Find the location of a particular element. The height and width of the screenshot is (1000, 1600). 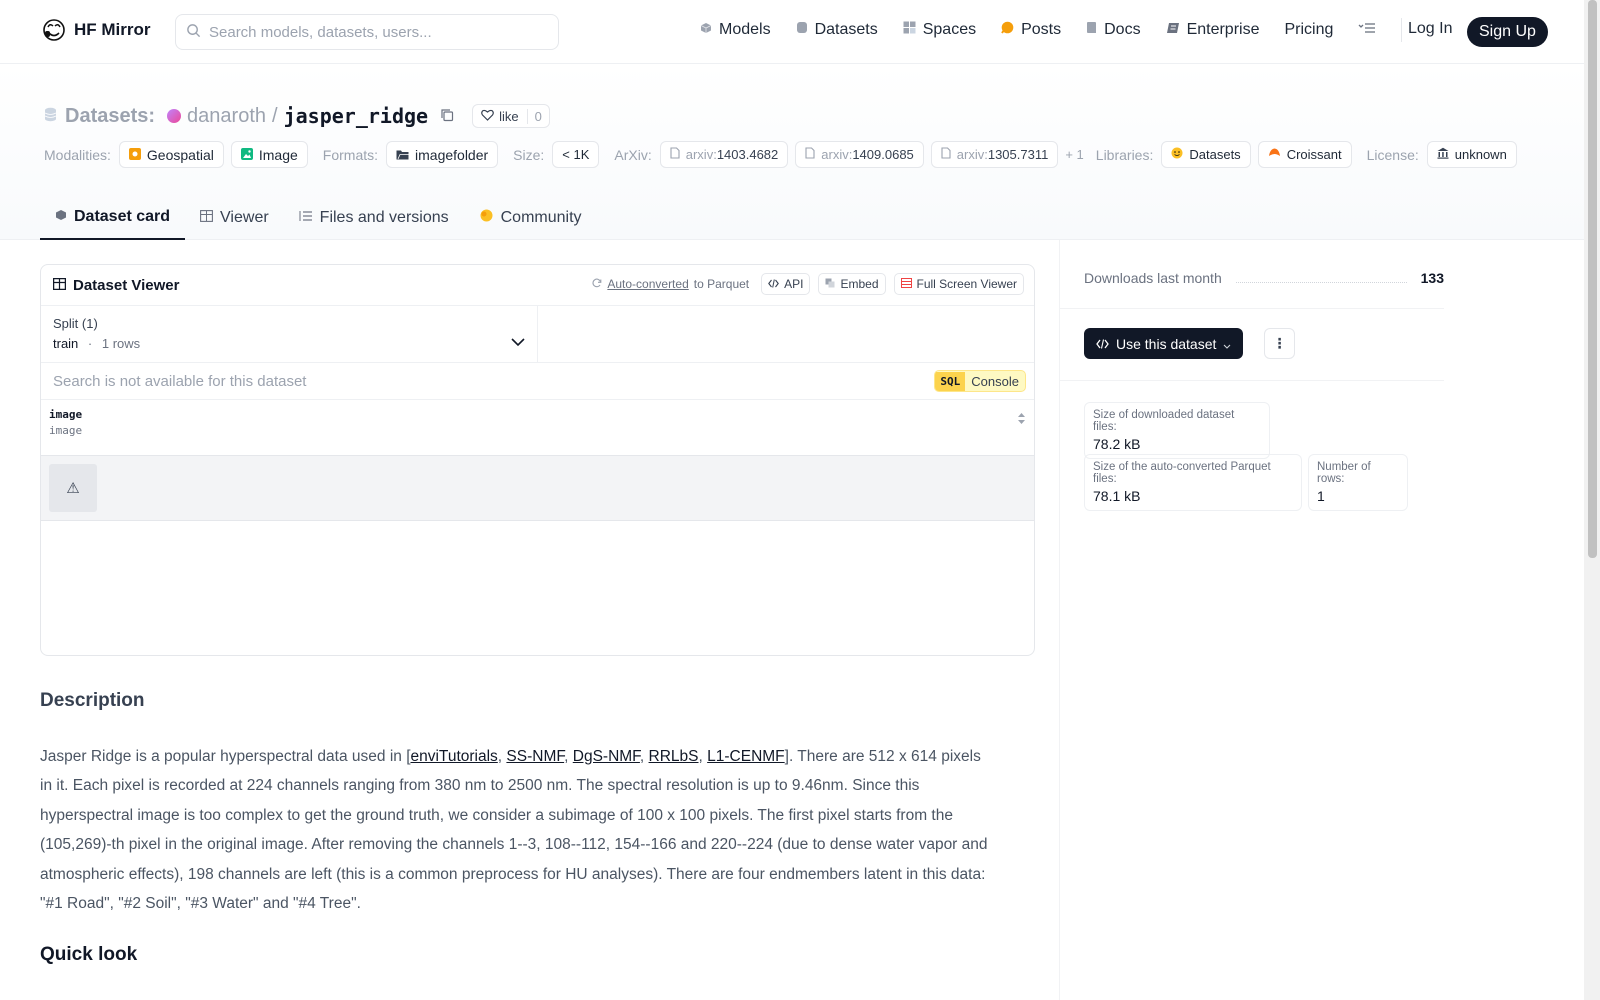

tag-lib-datasets: Datasets is located at coordinates (1206, 154).